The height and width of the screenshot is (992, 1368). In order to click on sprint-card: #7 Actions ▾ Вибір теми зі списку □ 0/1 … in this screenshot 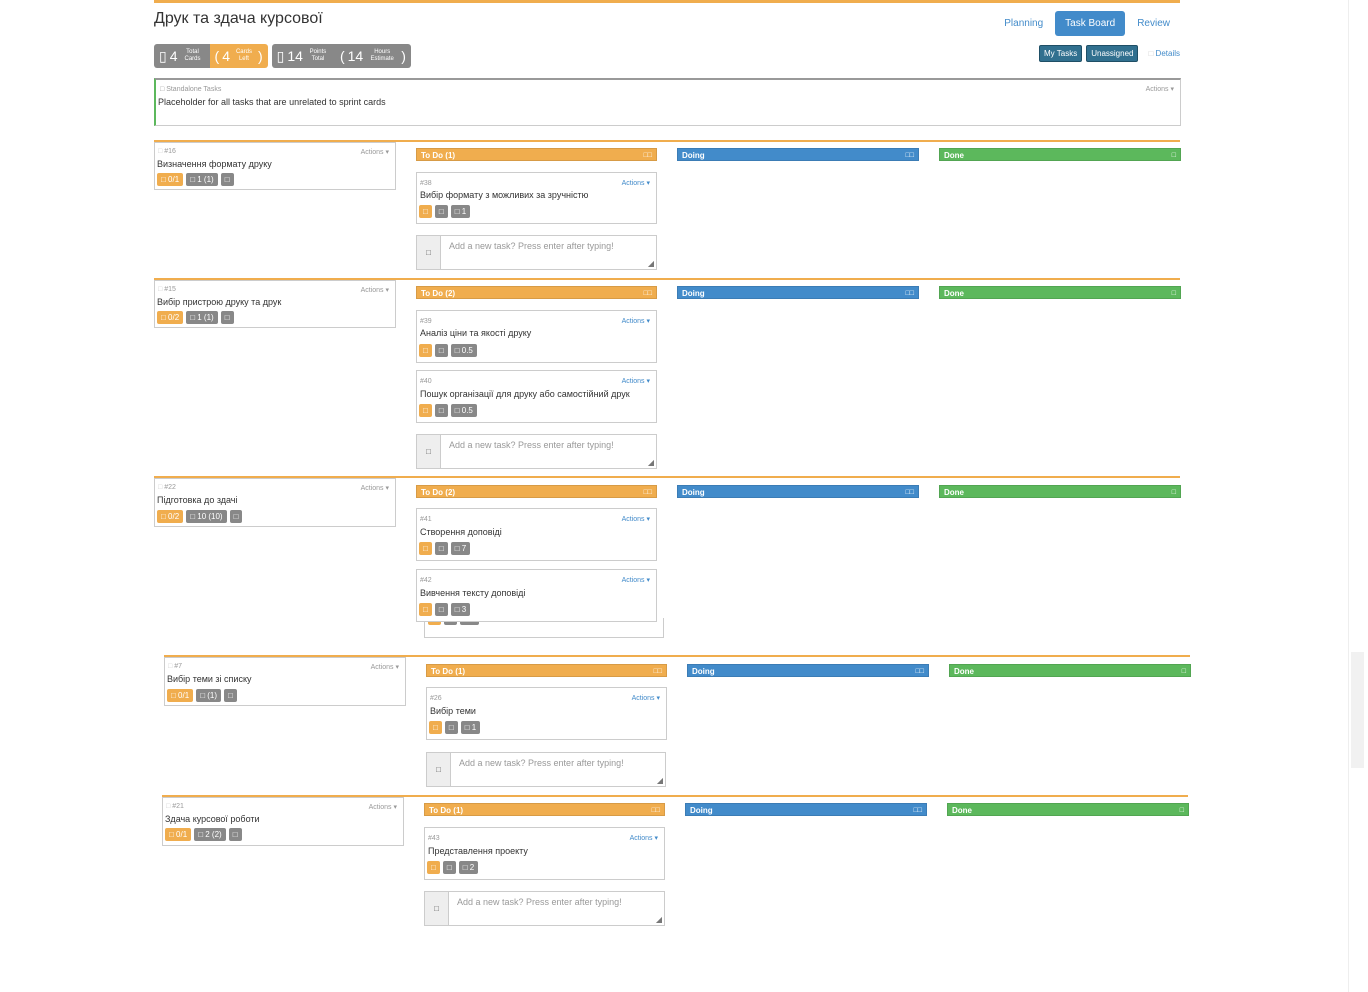, I will do `click(285, 681)`.